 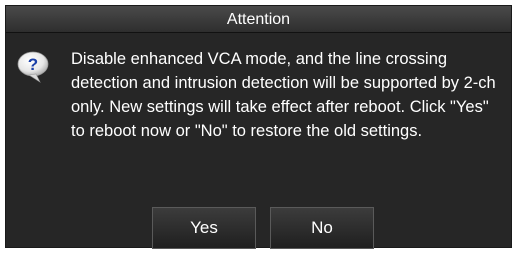 I want to click on question-bubble-icon: ?, so click(x=33, y=67).